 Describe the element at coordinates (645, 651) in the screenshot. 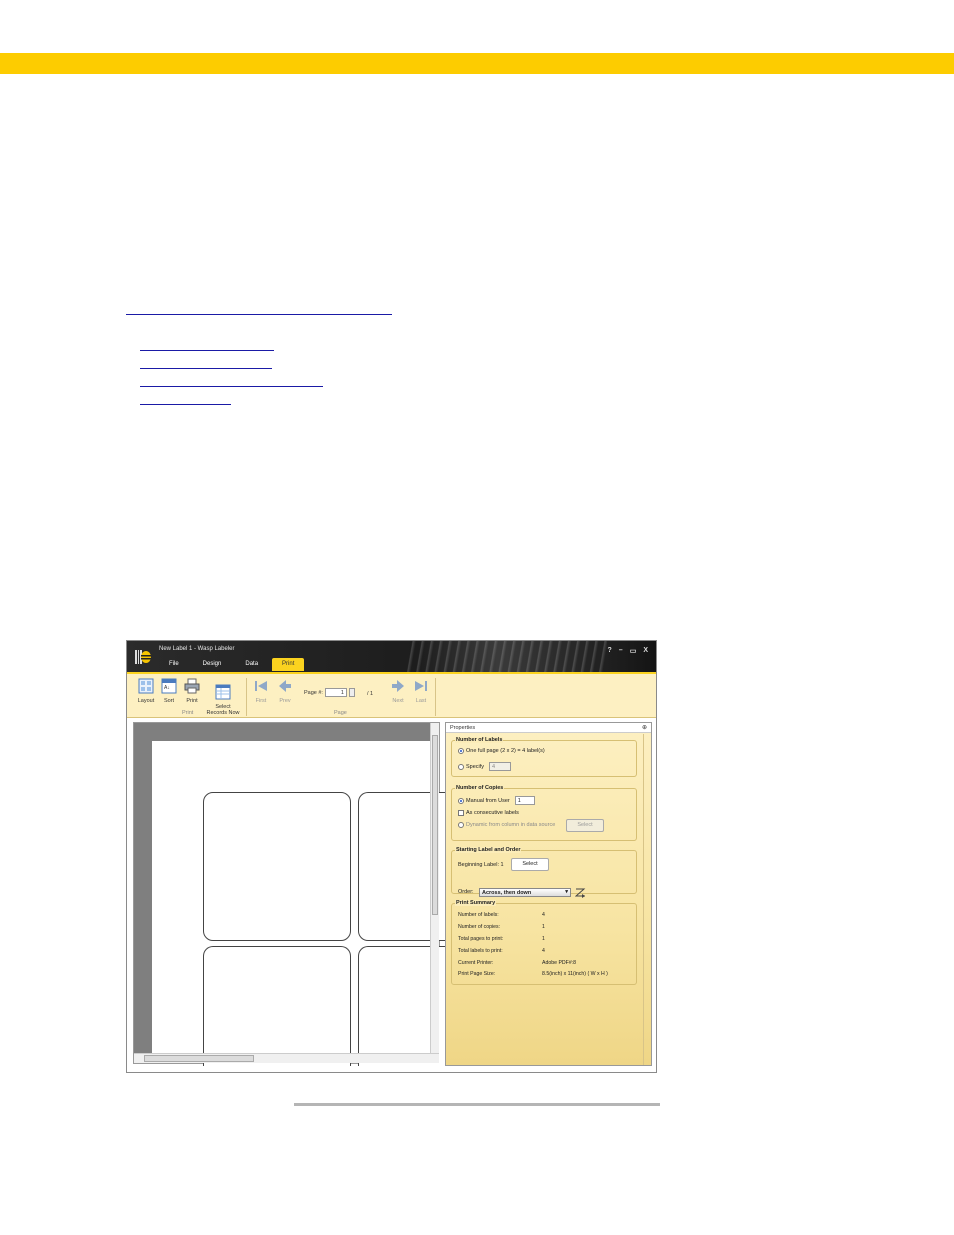

I see `close-icon: X` at that location.